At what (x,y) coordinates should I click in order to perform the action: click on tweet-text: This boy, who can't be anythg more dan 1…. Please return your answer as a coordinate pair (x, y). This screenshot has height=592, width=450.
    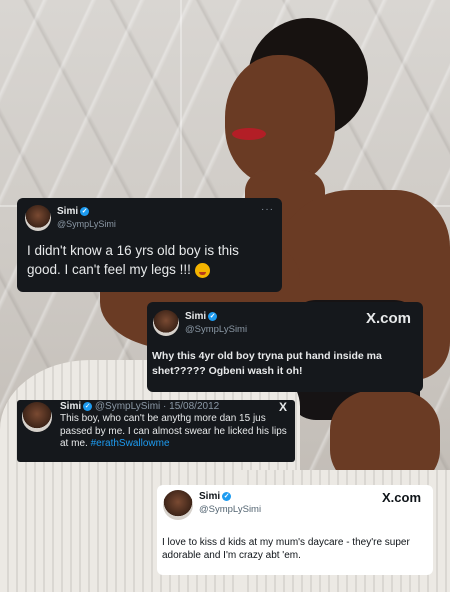
    Looking at the image, I should click on (173, 431).